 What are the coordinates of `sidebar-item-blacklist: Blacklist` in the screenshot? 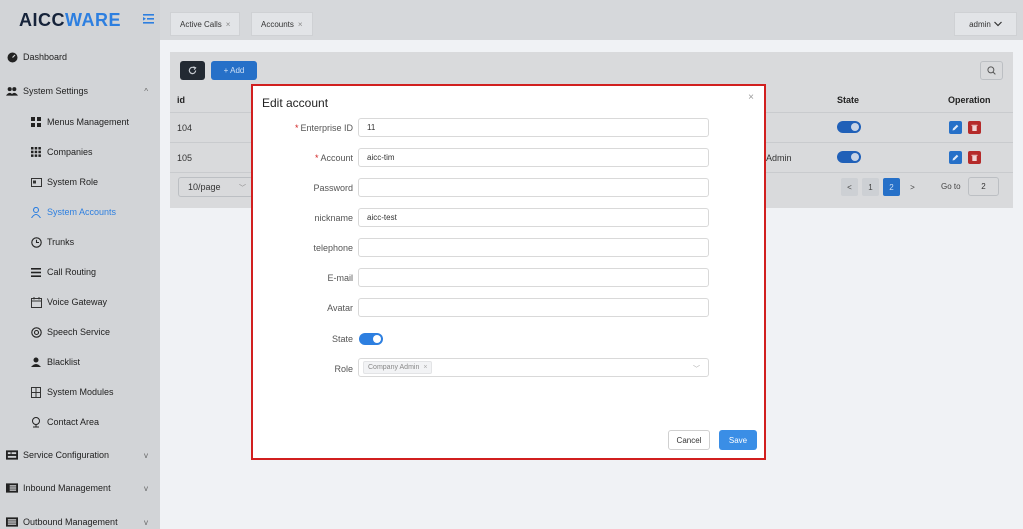 It's located at (80, 362).